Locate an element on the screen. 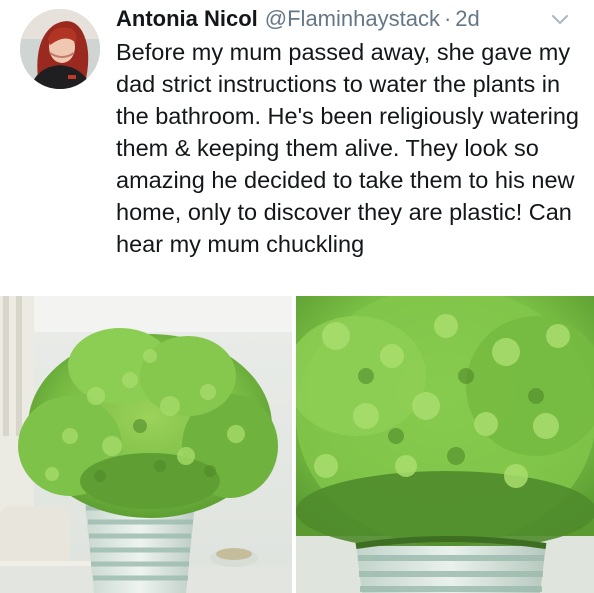 The height and width of the screenshot is (593, 594). chevron-down-icon is located at coordinates (560, 19).